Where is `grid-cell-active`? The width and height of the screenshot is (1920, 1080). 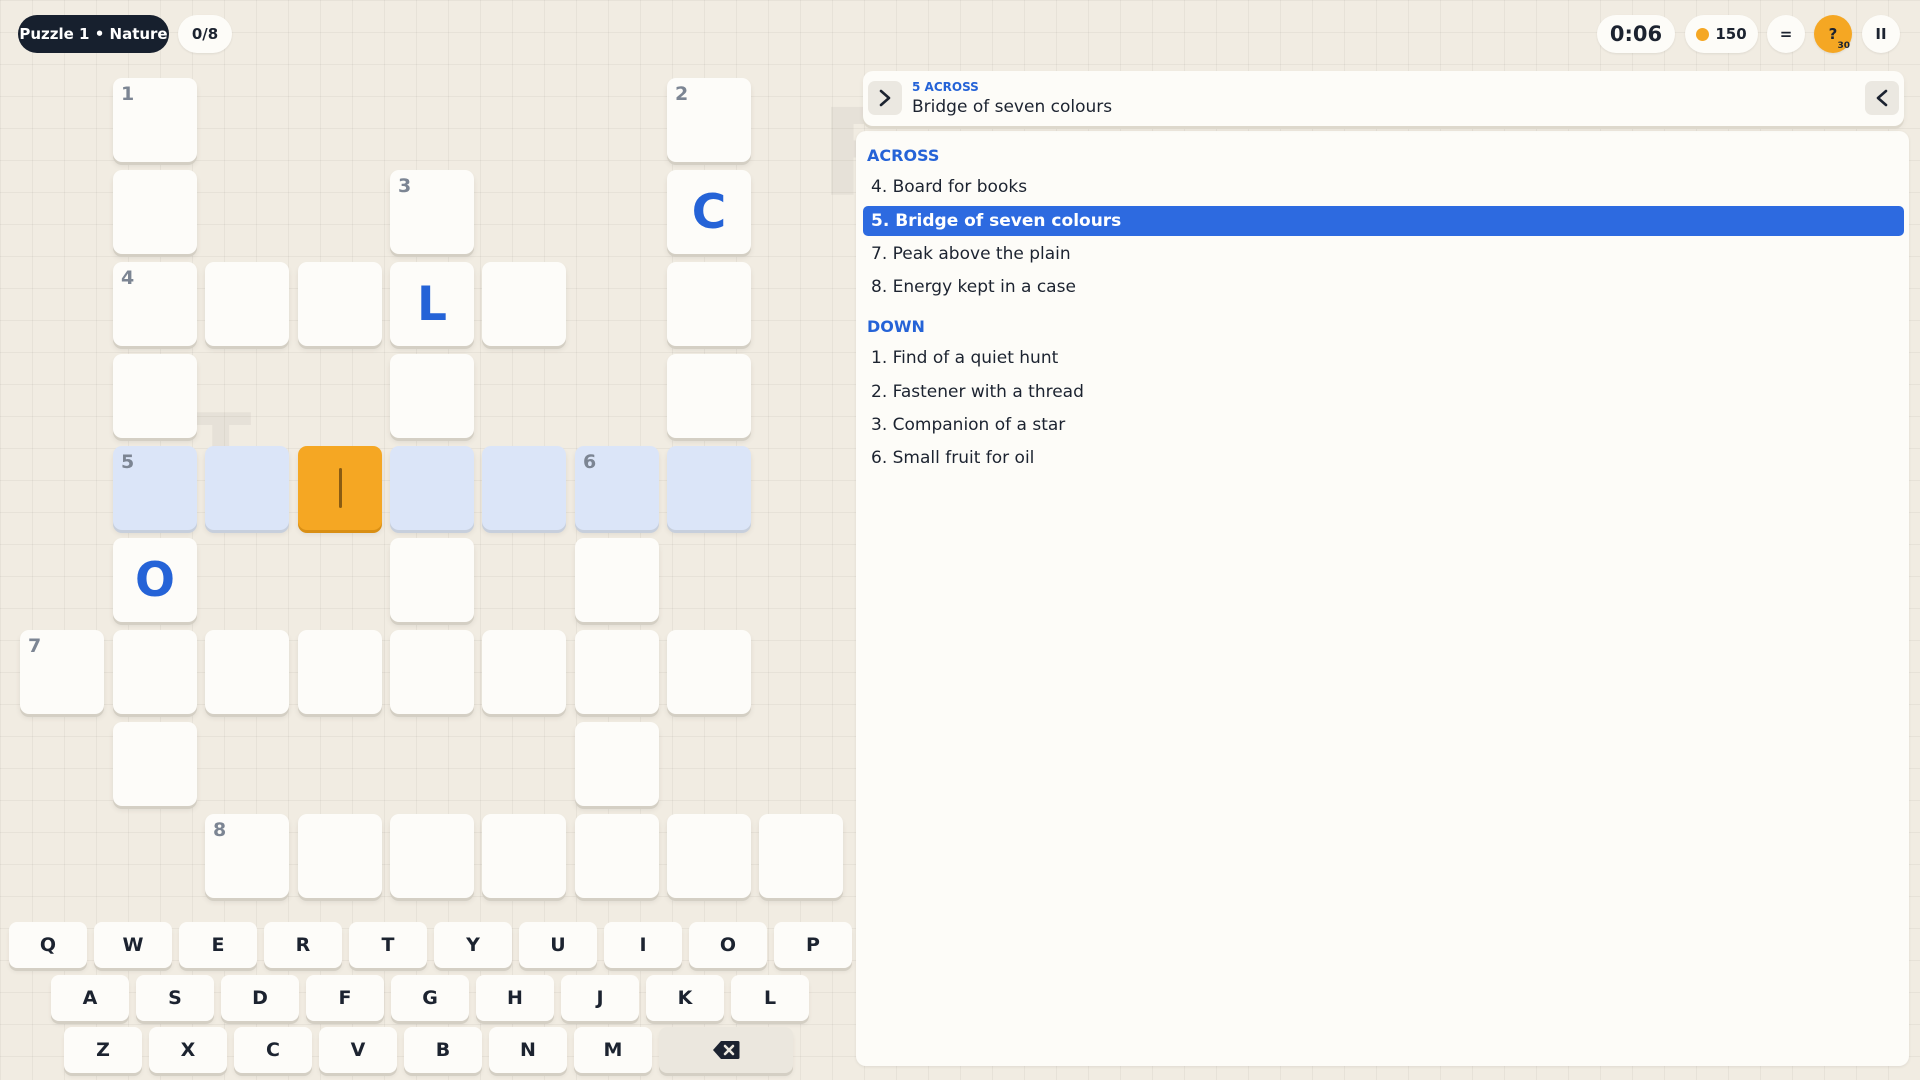
grid-cell-active is located at coordinates (340, 488).